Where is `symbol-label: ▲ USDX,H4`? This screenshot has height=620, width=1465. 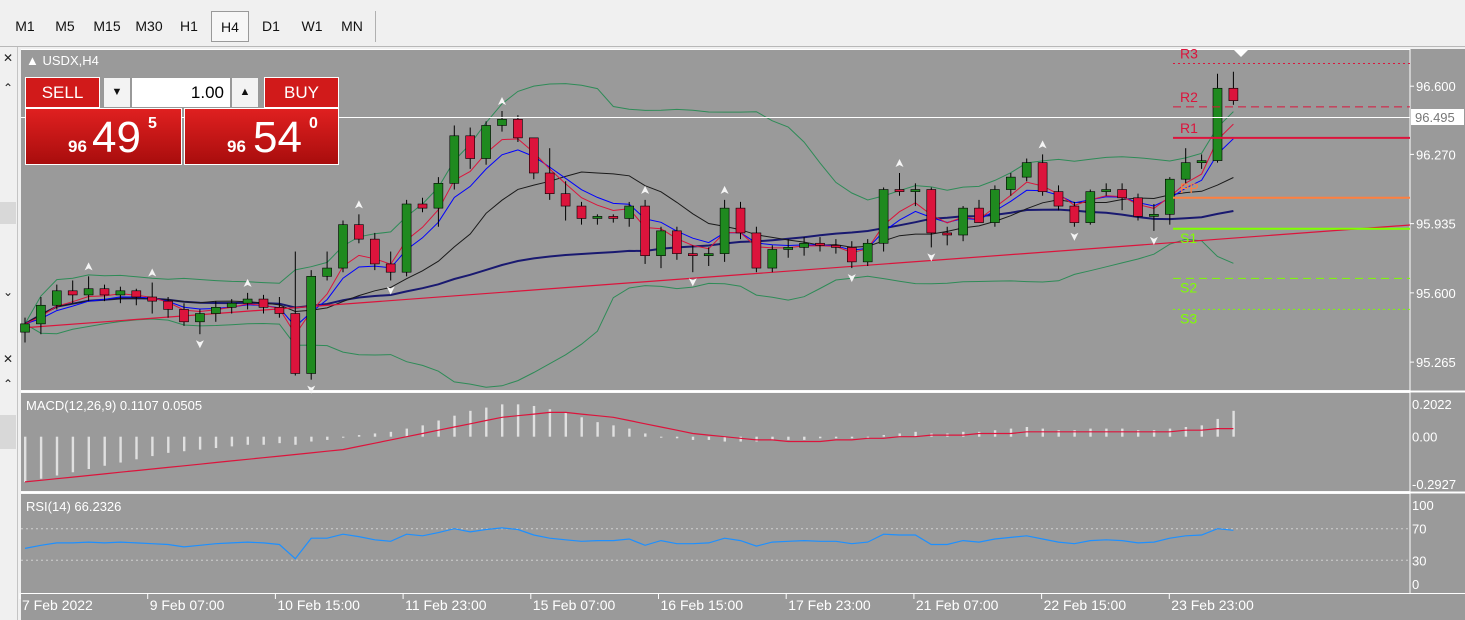 symbol-label: ▲ USDX,H4 is located at coordinates (62, 60).